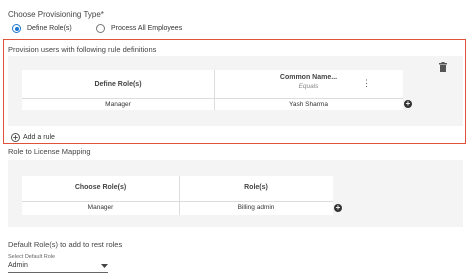  Describe the element at coordinates (100, 28) in the screenshot. I see `radio-process-all` at that location.